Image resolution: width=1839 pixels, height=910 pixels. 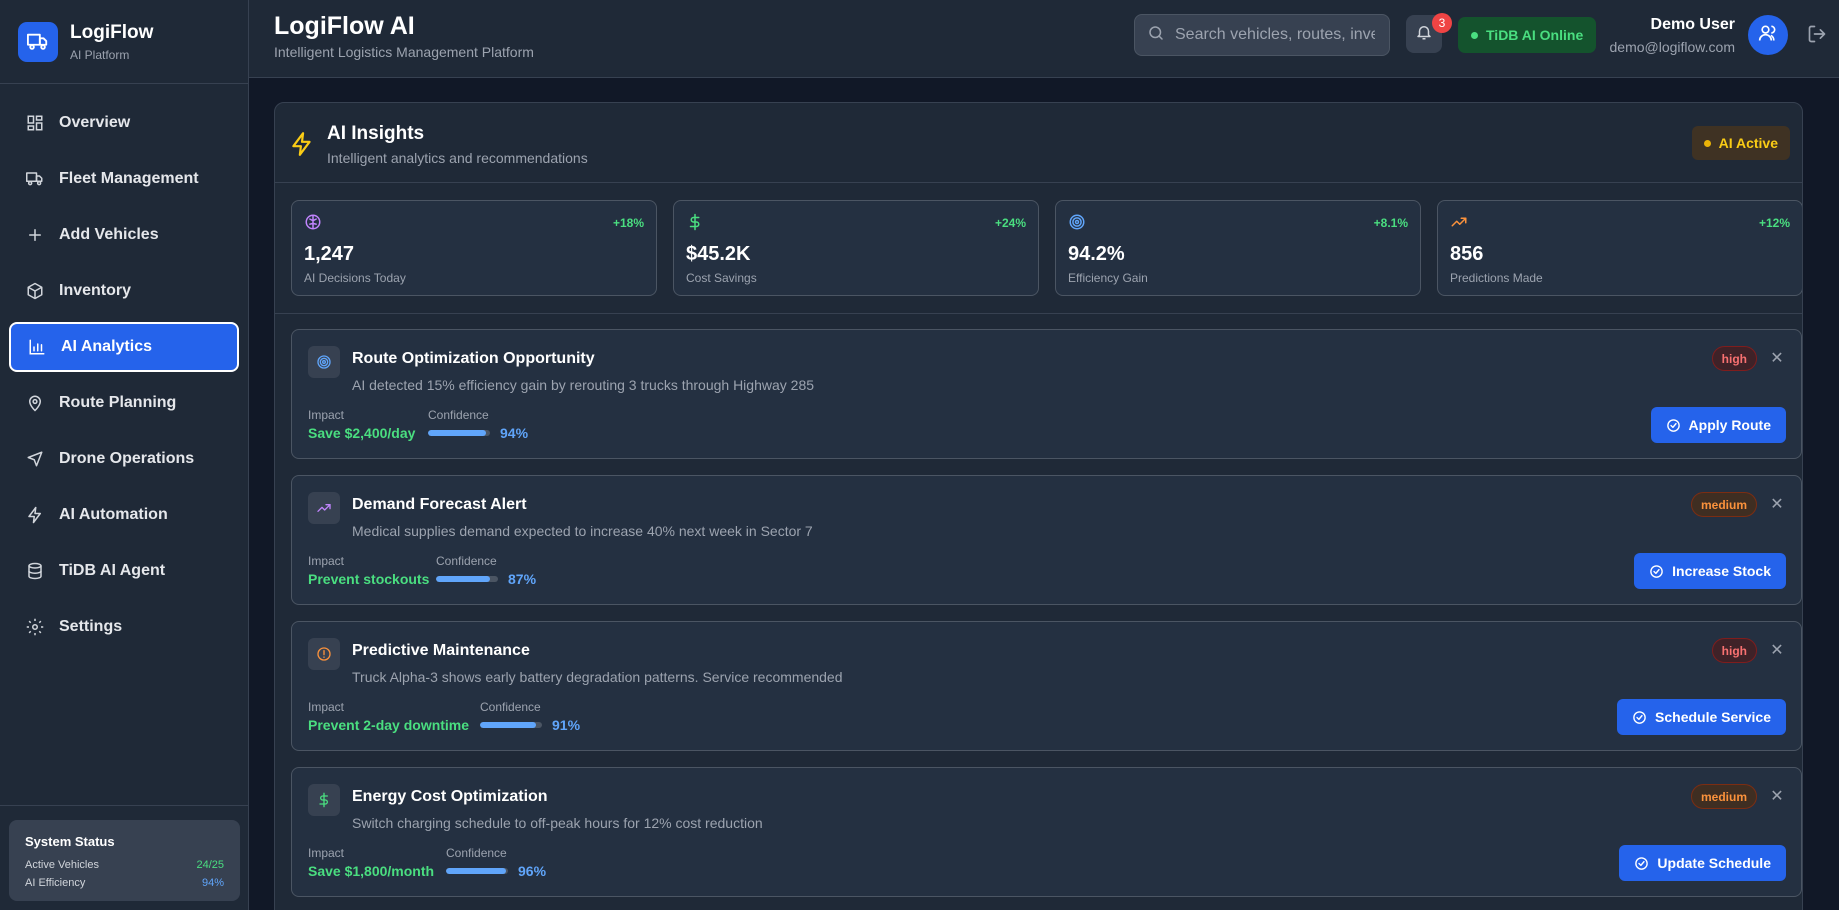 What do you see at coordinates (324, 654) in the screenshot?
I see `alert-circle-icon` at bounding box center [324, 654].